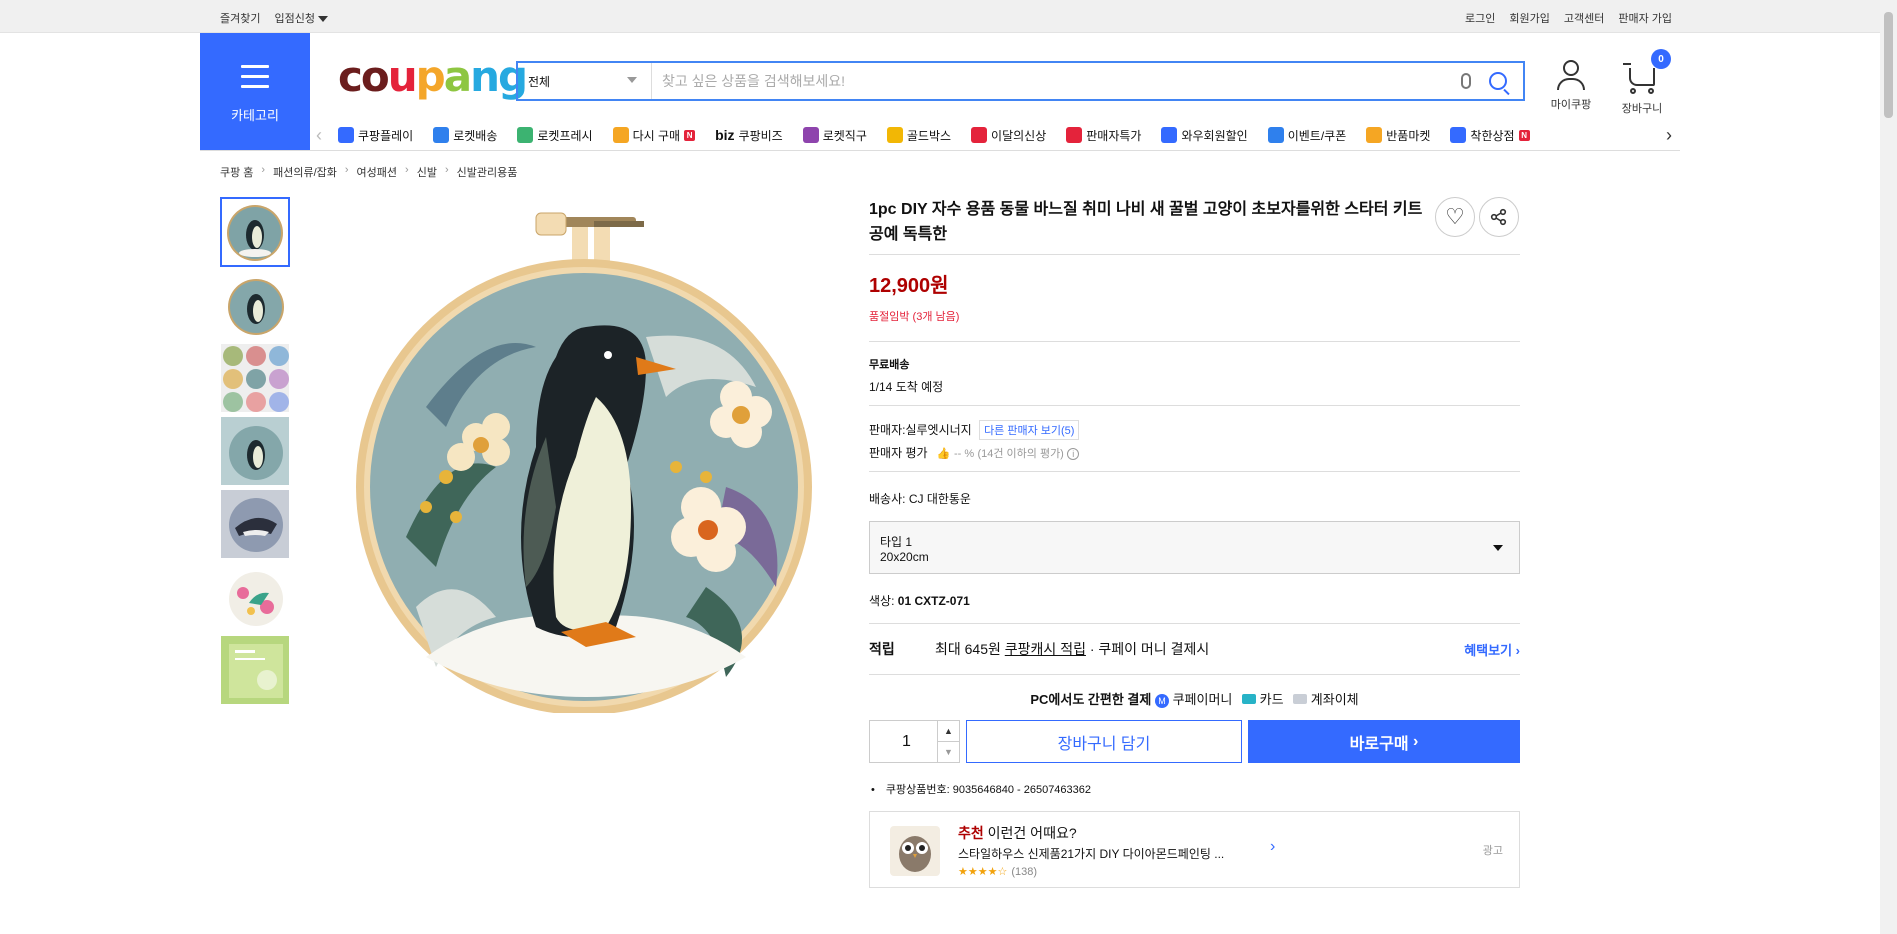  Describe the element at coordinates (1019, 135) in the screenshot. I see `nav-item-label: 이달의신상` at that location.